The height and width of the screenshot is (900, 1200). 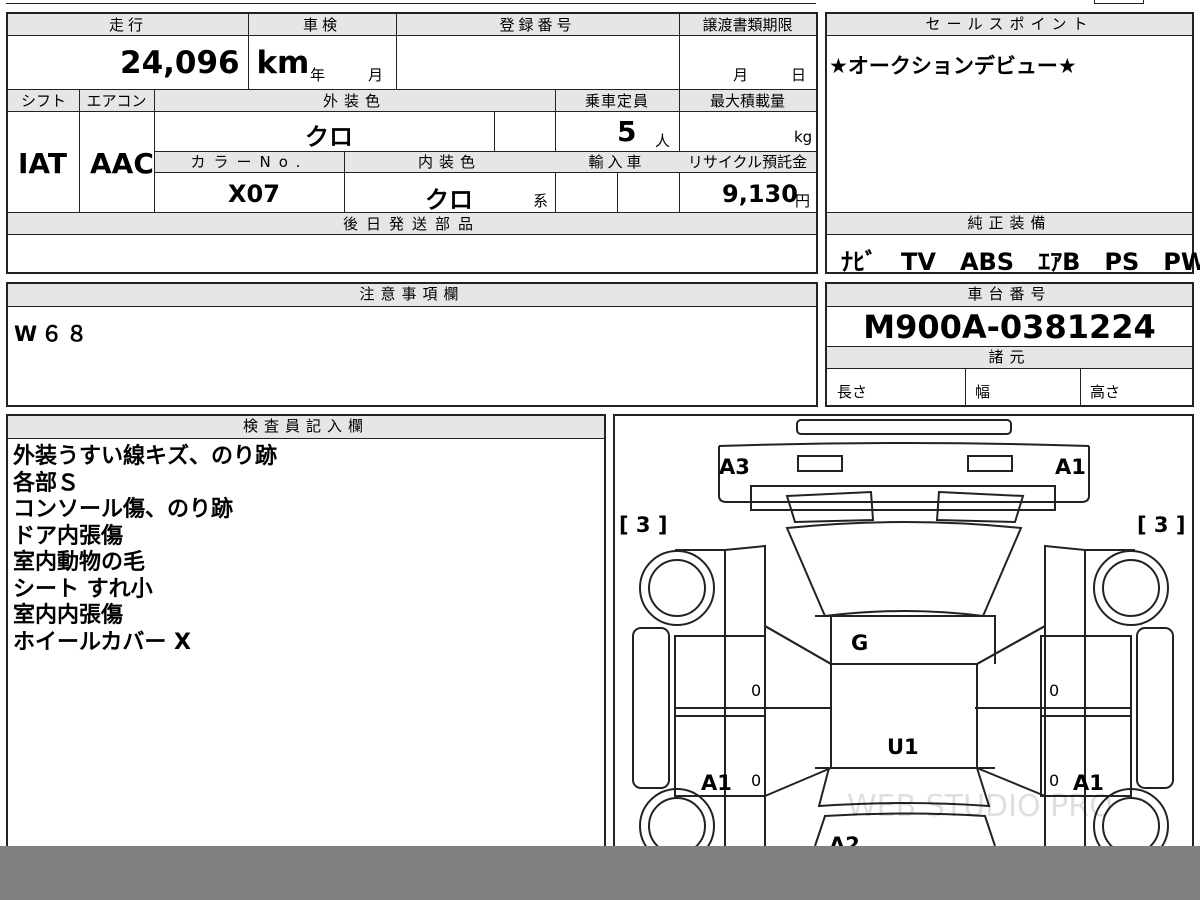 I want to click on transfer-day-unit: 日, so click(x=799, y=75).